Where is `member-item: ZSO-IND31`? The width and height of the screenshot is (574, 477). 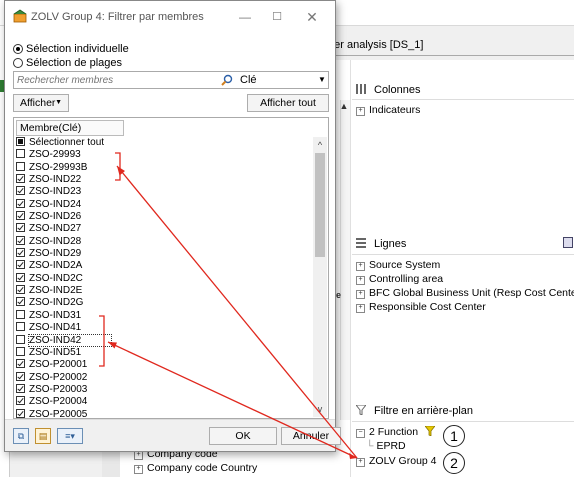 member-item: ZSO-IND31 is located at coordinates (164, 315).